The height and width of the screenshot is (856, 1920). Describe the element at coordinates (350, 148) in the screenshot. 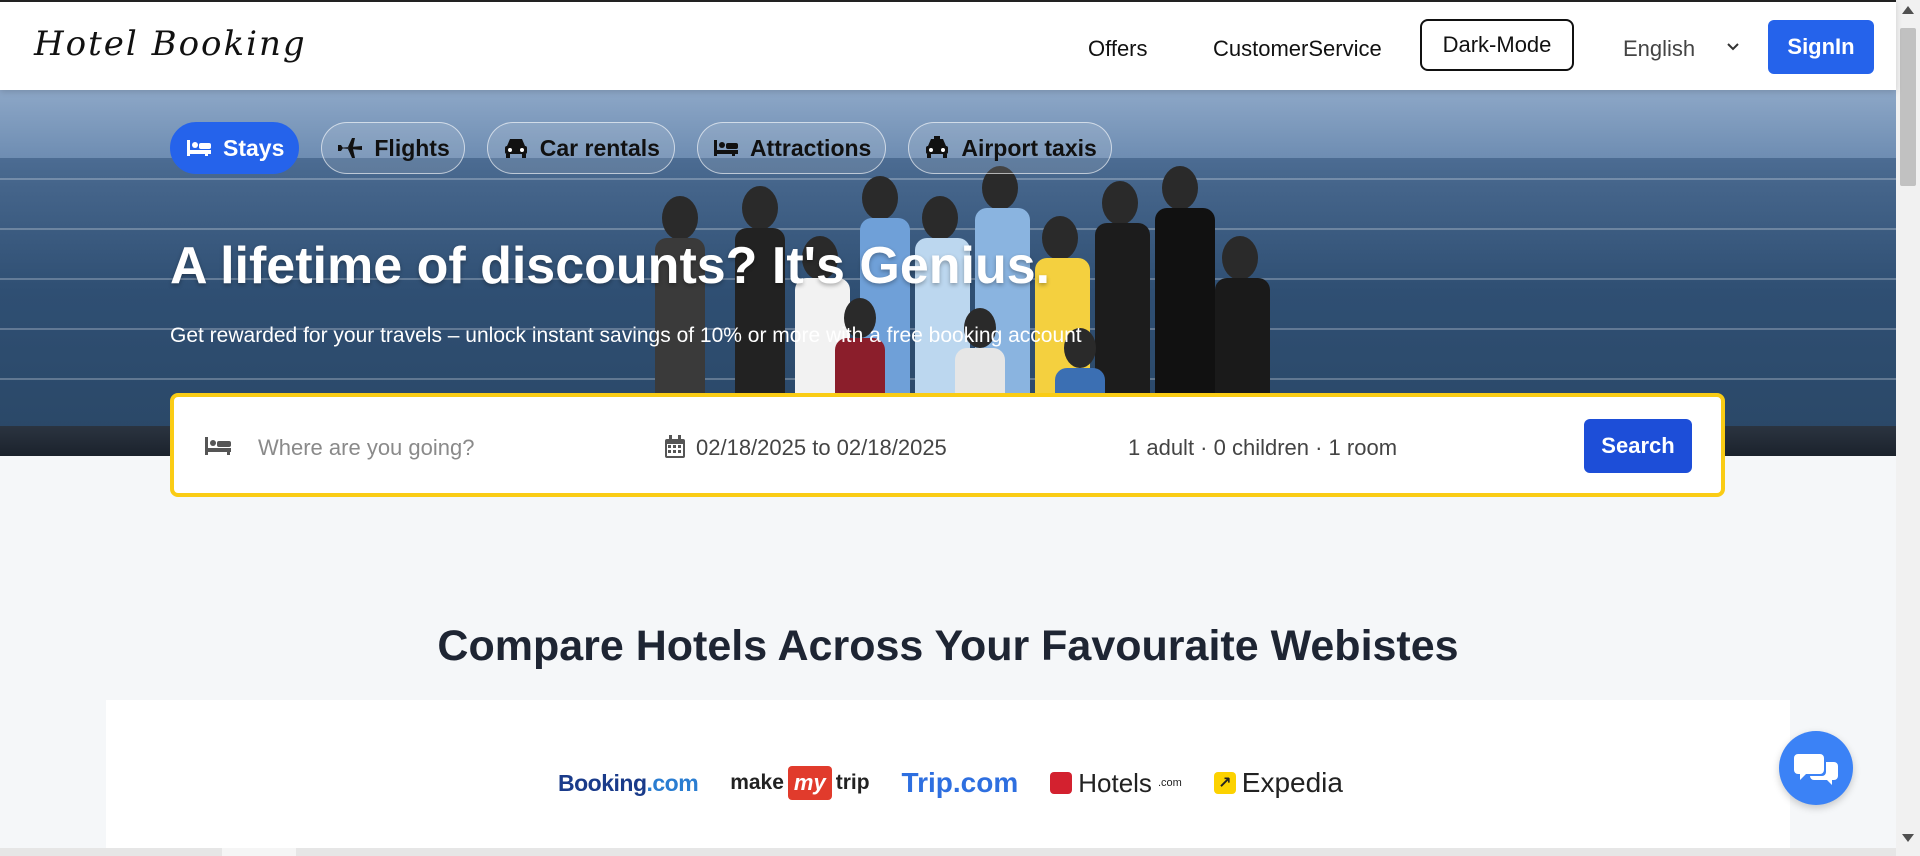

I see `plane-icon` at that location.